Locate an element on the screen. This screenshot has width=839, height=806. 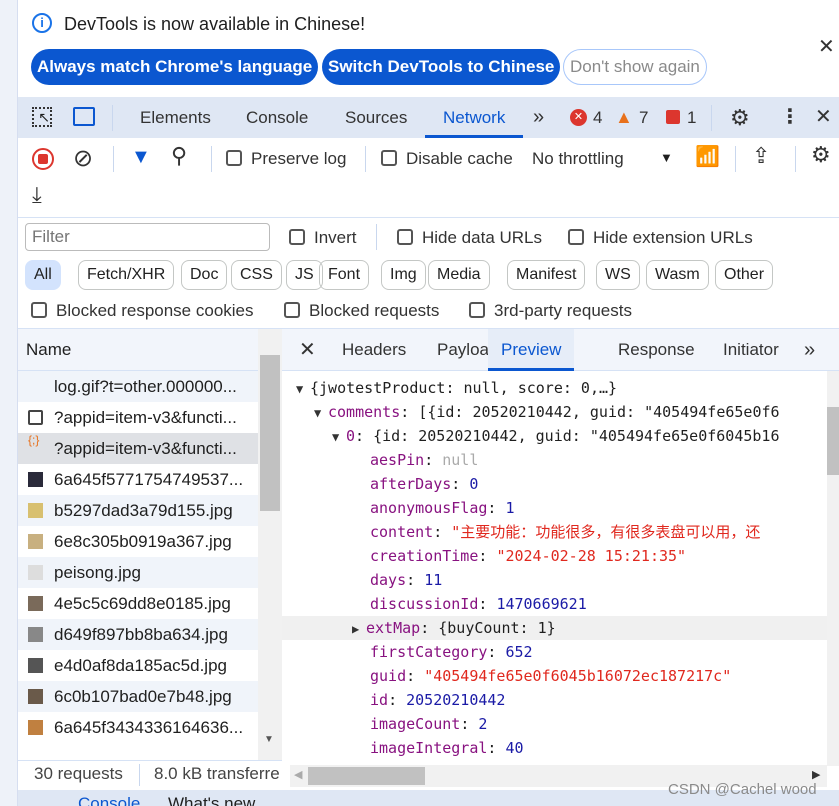
type-filter-manifest: Manifest is located at coordinates (546, 275).